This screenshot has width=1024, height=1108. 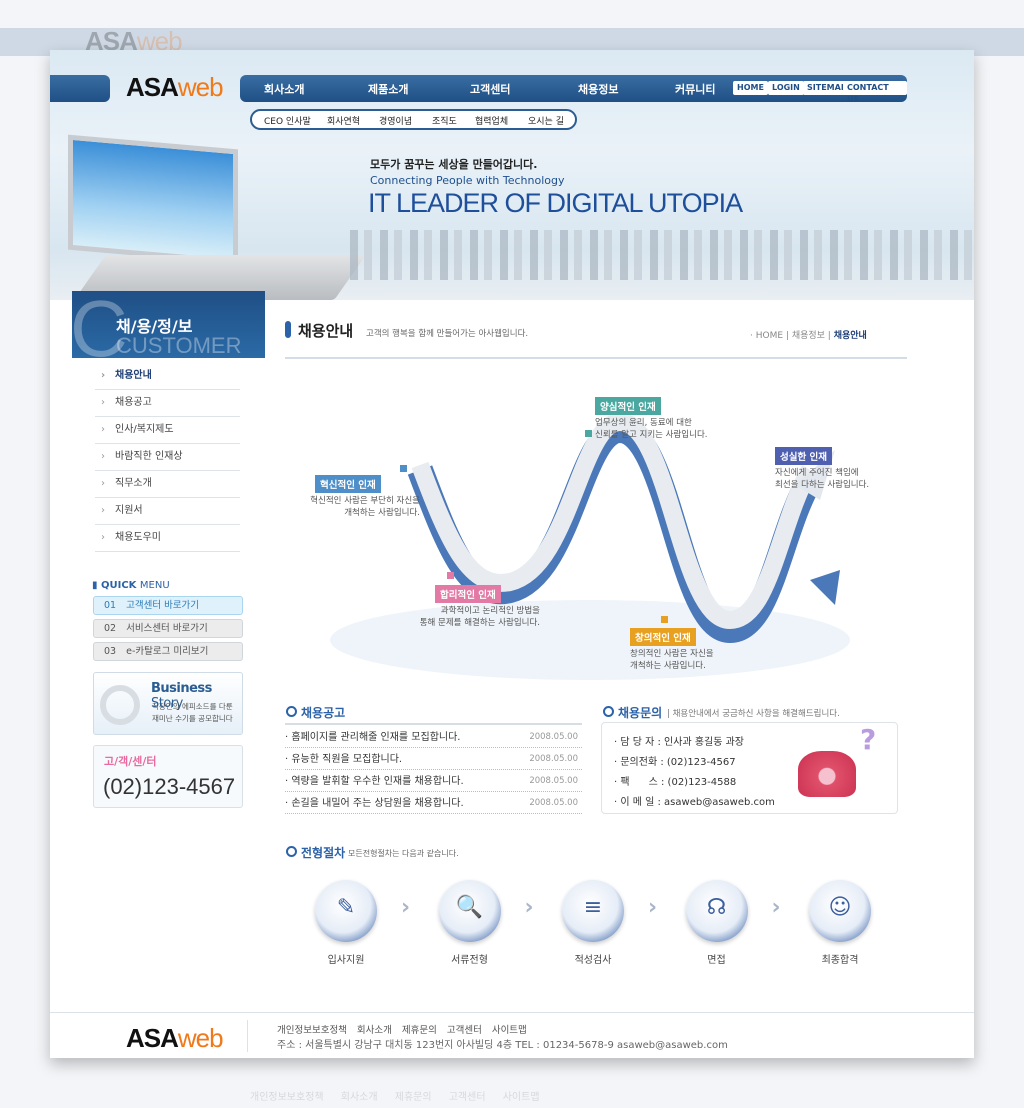 What do you see at coordinates (347, 759) in the screenshot?
I see `notice-text: 유능한 직원을 모집합니다.` at bounding box center [347, 759].